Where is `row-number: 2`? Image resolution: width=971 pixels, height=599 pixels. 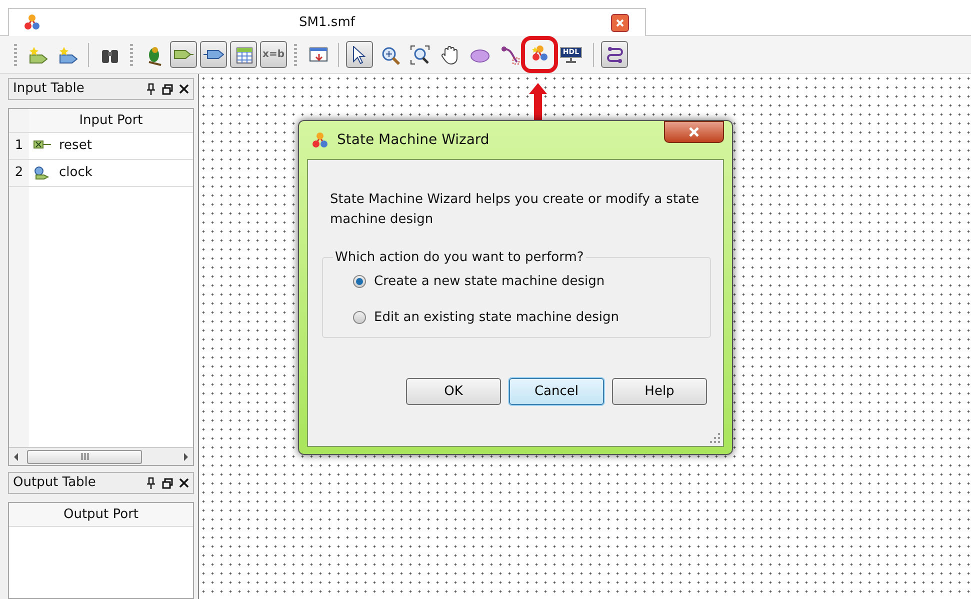 row-number: 2 is located at coordinates (19, 173).